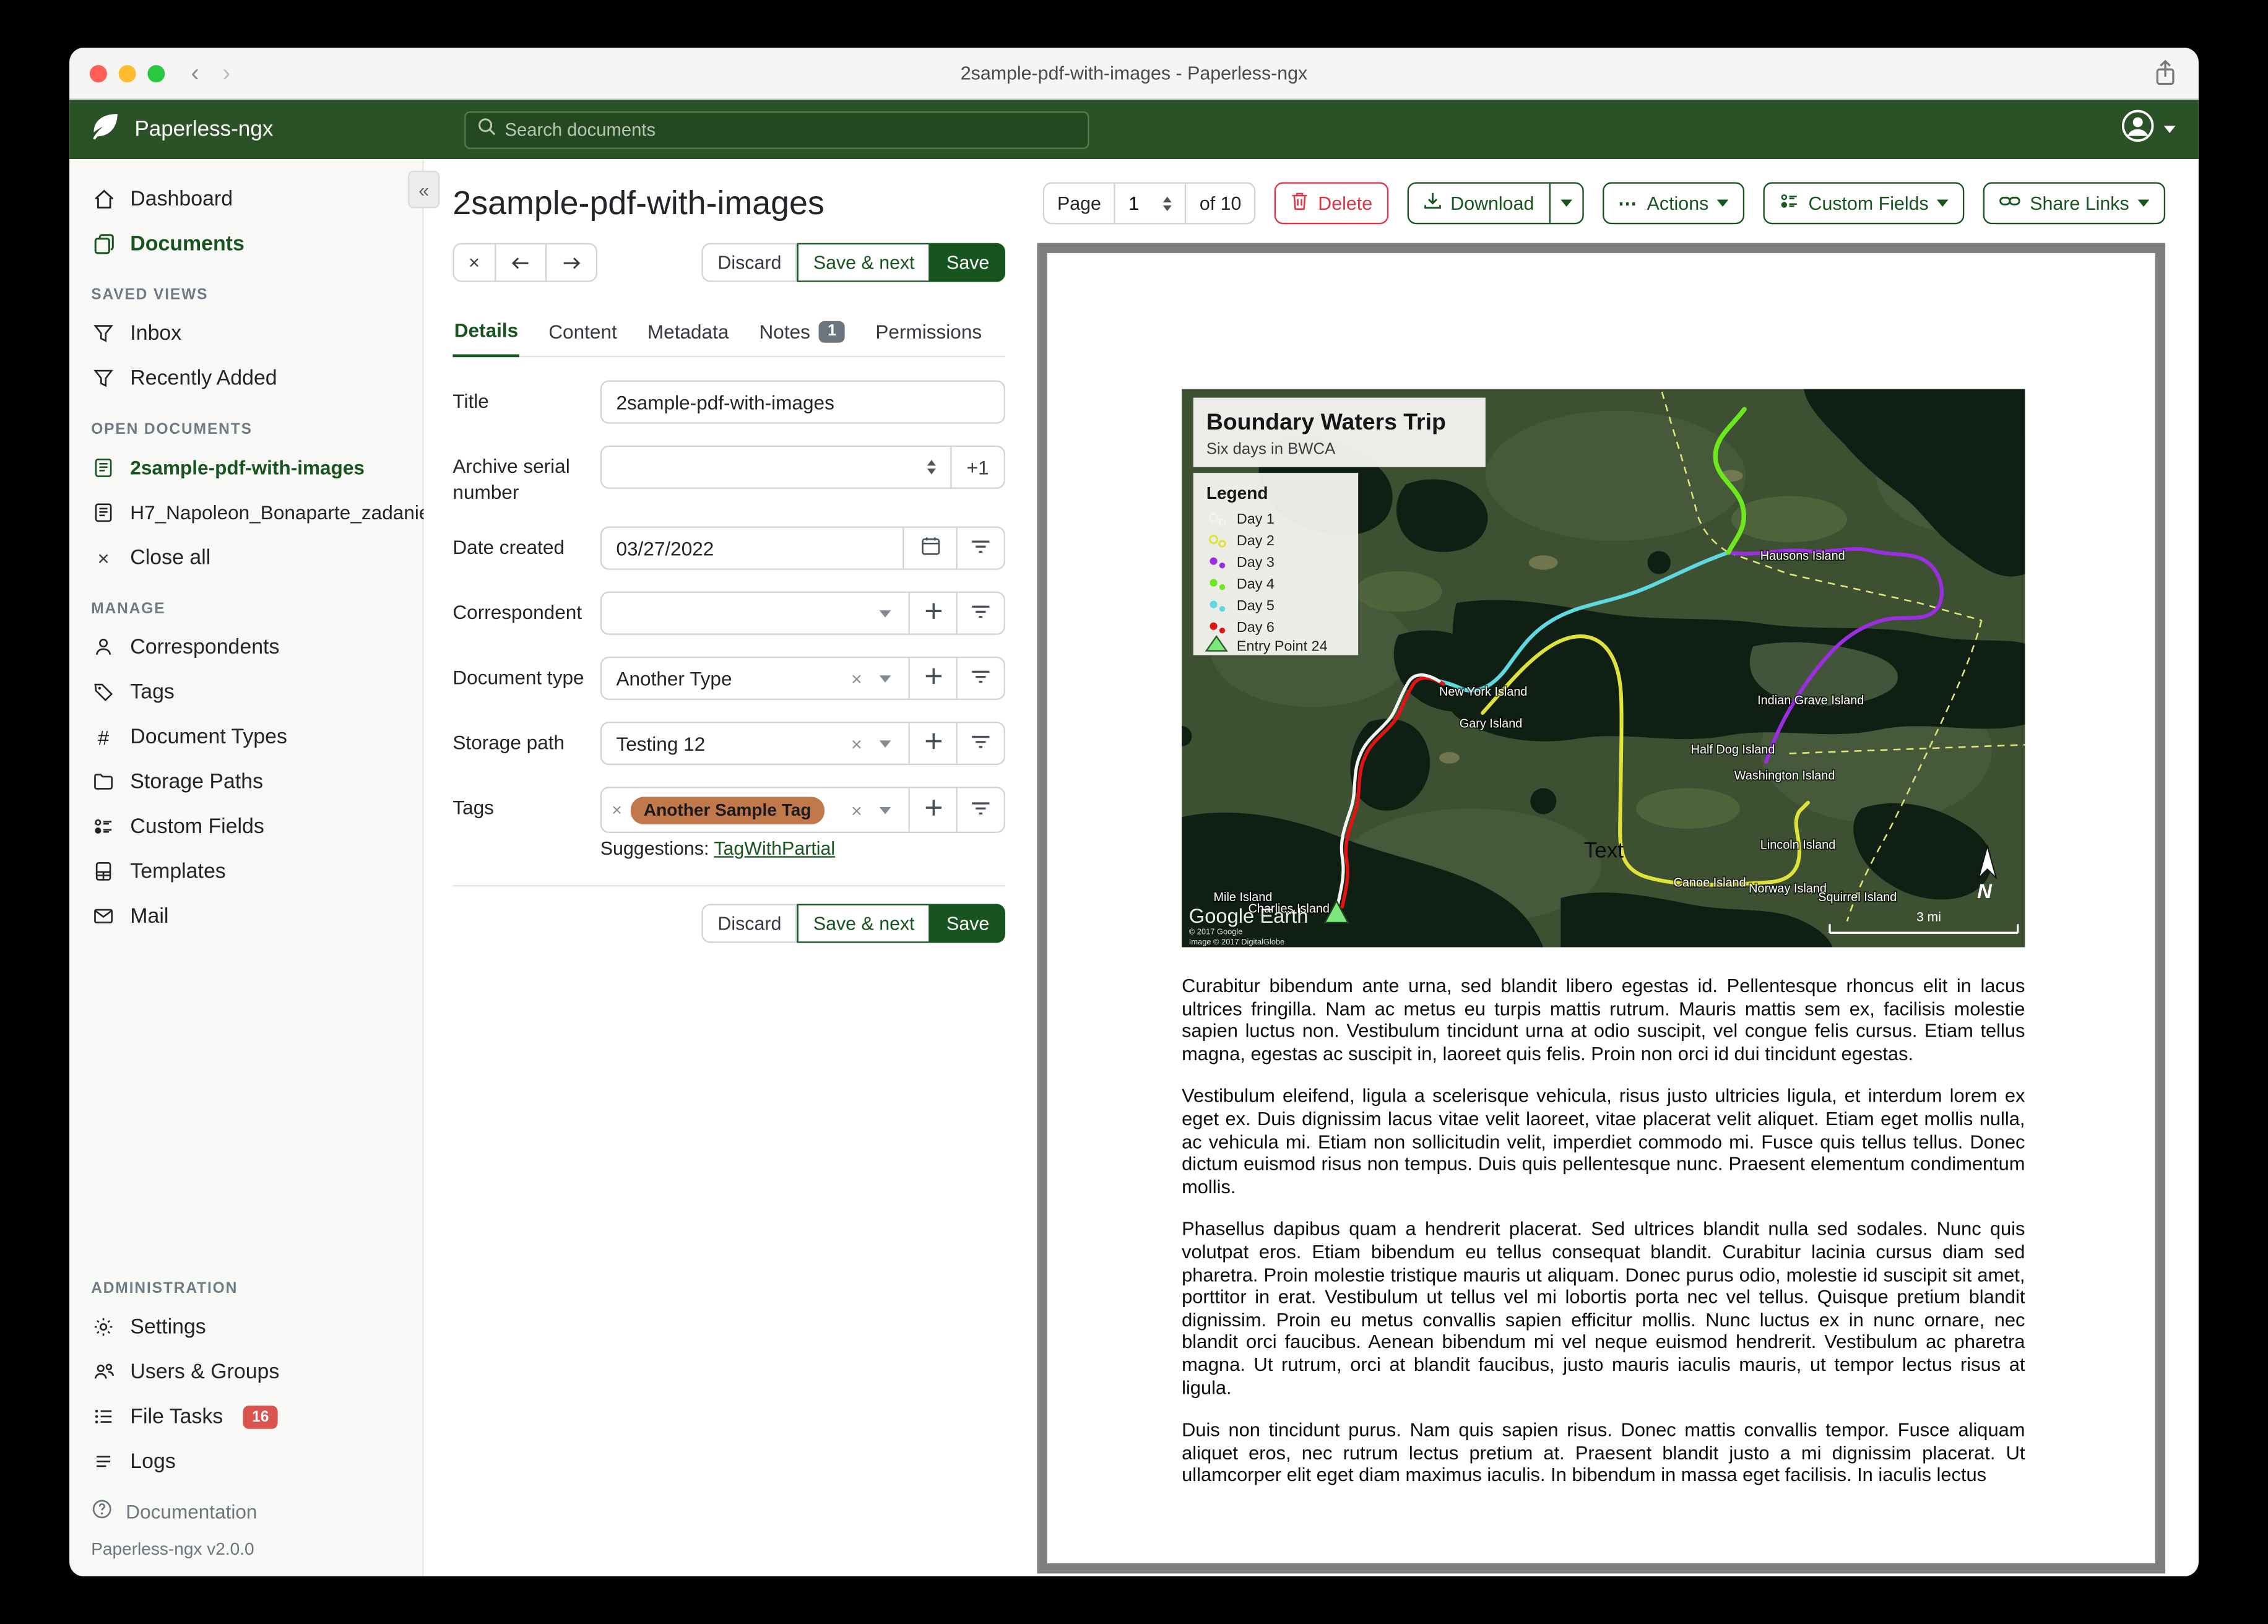 The image size is (2268, 1624). What do you see at coordinates (246, 129) in the screenshot?
I see `brand: Paperless-ngx` at bounding box center [246, 129].